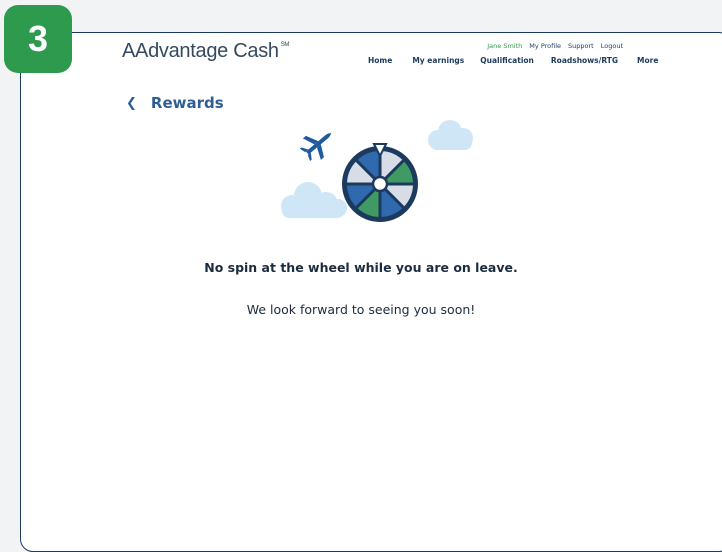  Describe the element at coordinates (584, 60) in the screenshot. I see `nav-roadshows-rtg: Roadshows/RTG` at that location.